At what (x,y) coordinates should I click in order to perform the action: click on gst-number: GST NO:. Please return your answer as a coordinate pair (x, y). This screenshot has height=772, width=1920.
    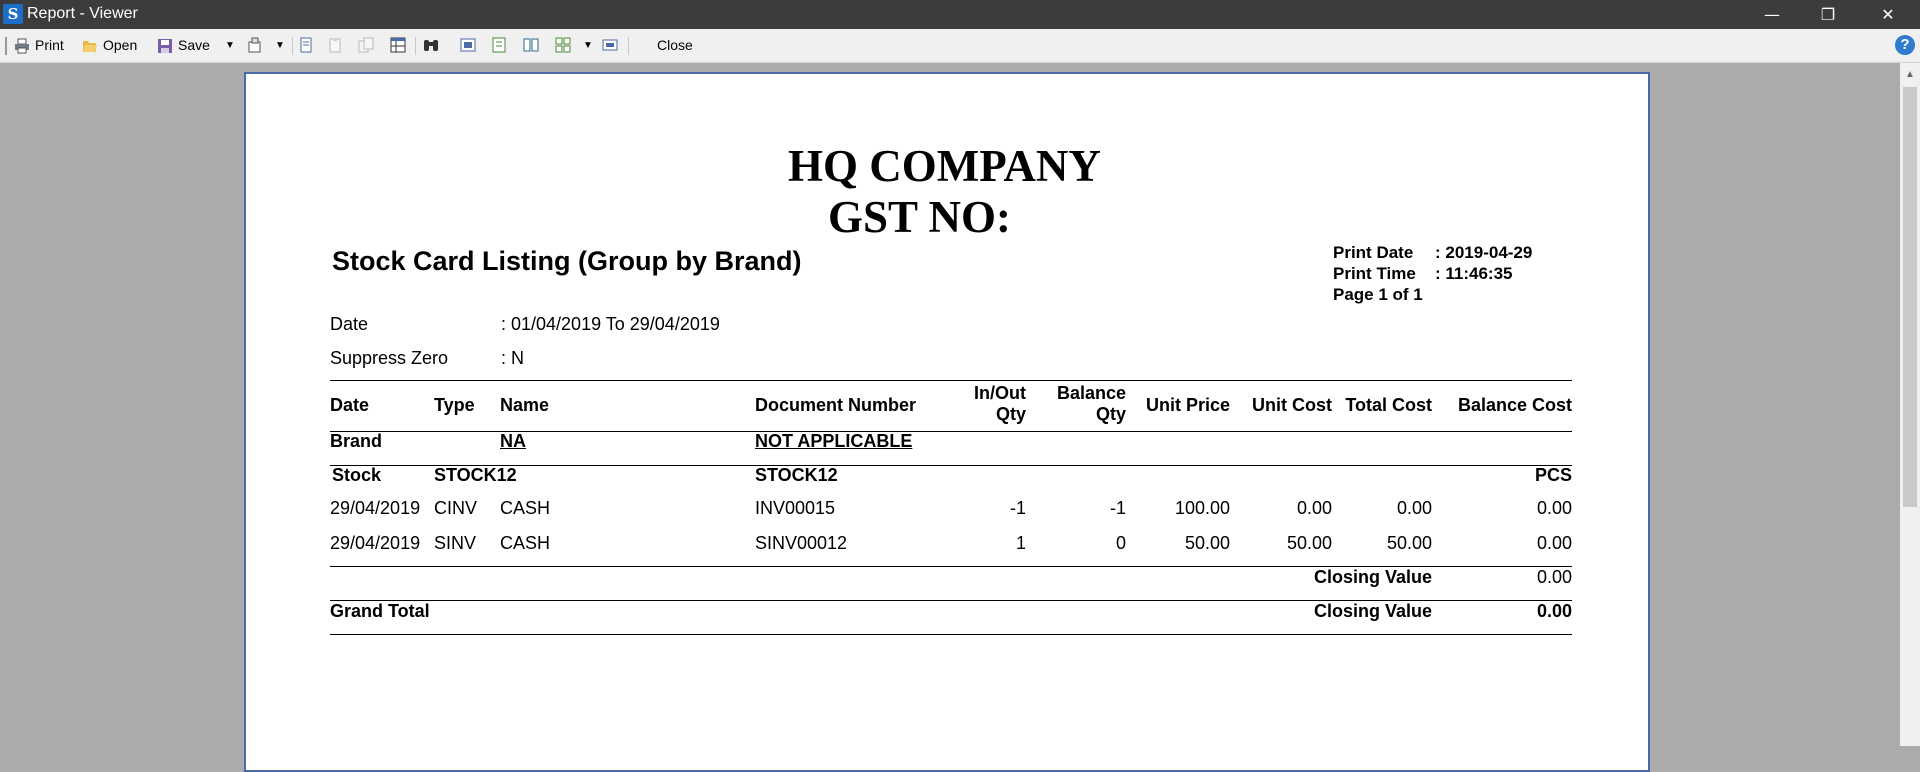
    Looking at the image, I should click on (919, 217).